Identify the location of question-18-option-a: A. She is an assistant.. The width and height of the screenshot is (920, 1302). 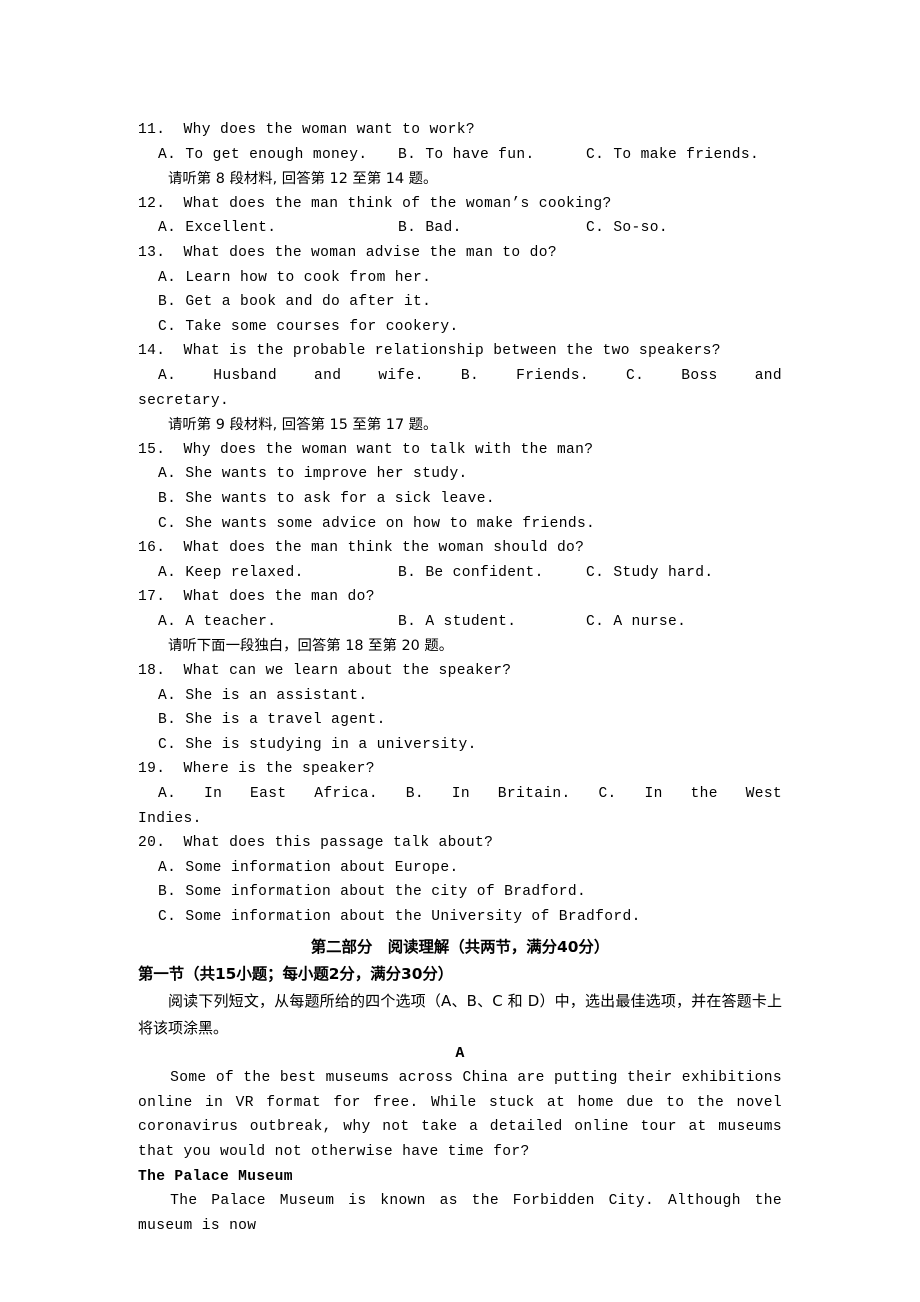
(460, 696).